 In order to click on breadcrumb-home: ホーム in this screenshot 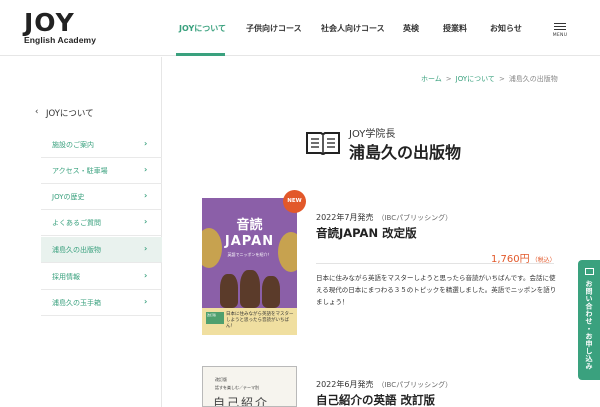, I will do `click(431, 79)`.